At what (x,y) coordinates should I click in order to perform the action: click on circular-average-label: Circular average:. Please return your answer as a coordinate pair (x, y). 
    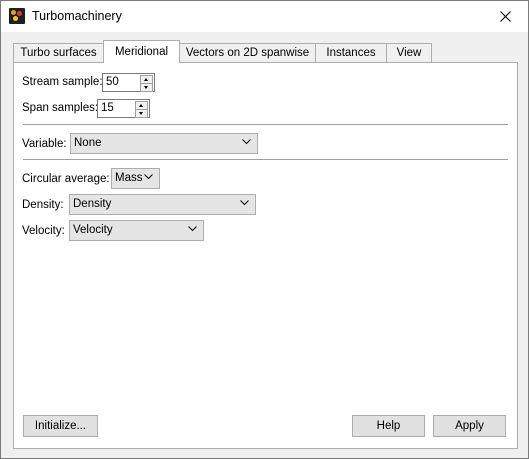
    Looking at the image, I should click on (66, 179).